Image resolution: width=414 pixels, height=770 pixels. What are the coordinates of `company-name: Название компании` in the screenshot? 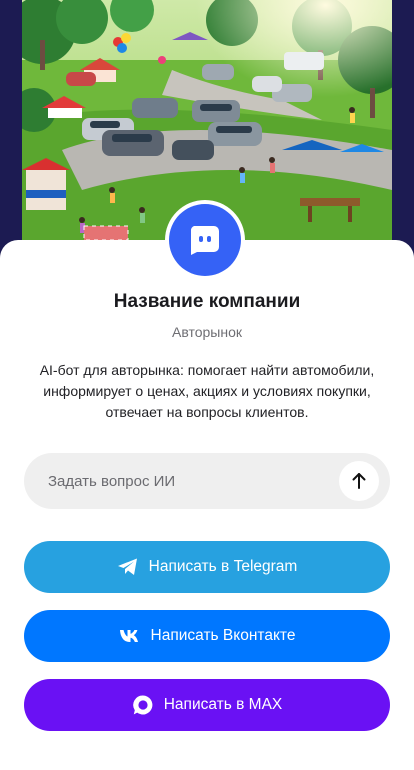 It's located at (207, 301).